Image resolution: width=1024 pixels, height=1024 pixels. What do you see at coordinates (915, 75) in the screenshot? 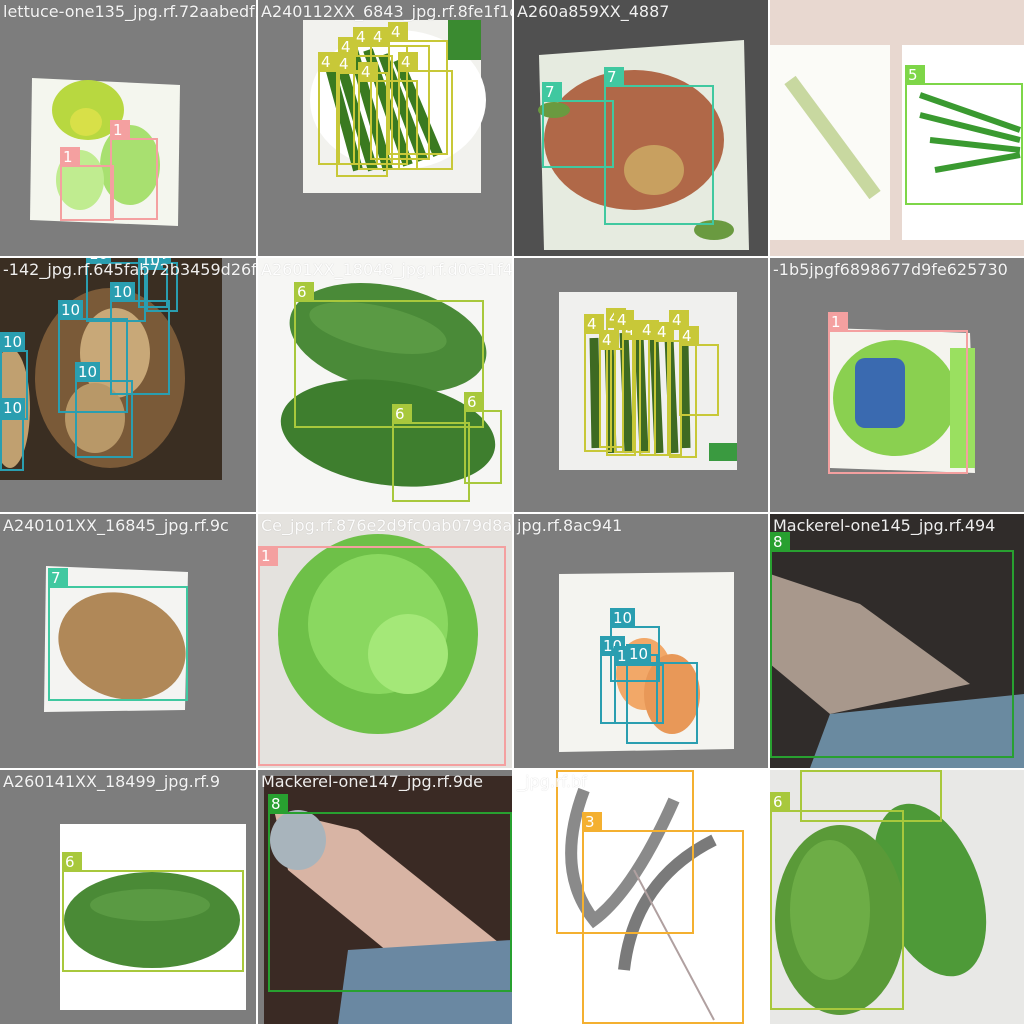
I see `detection-label: 5` at bounding box center [915, 75].